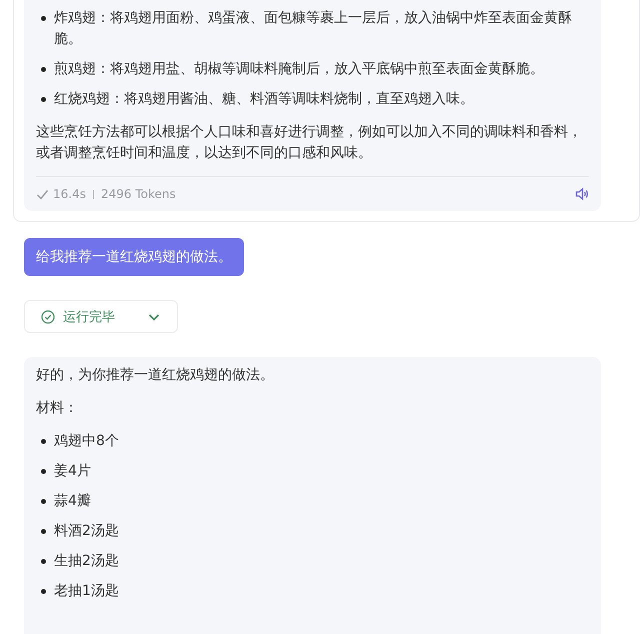 The height and width of the screenshot is (634, 644). What do you see at coordinates (73, 471) in the screenshot?
I see `list-item-text: 姜4片` at bounding box center [73, 471].